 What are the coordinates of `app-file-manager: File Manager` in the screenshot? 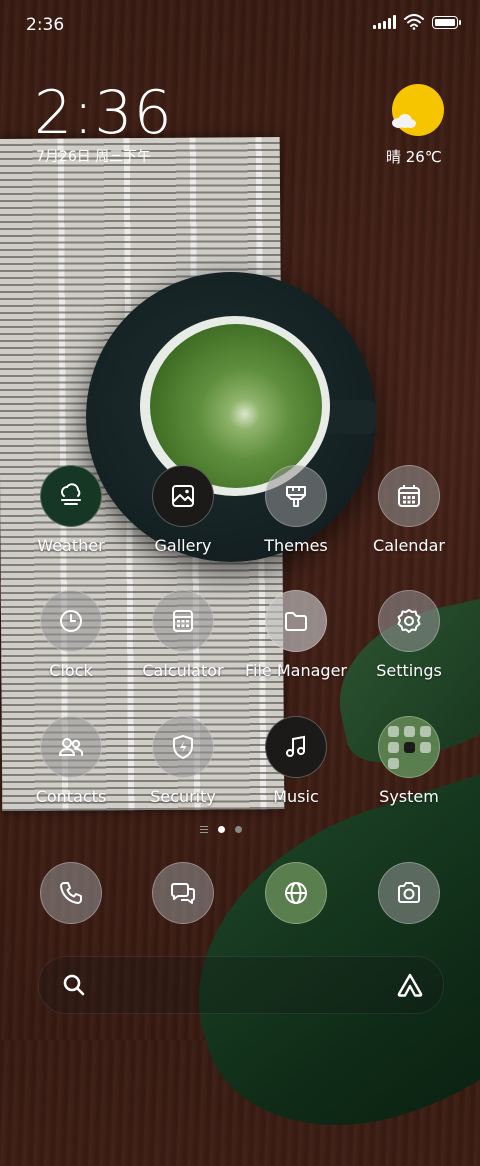 It's located at (296, 645).